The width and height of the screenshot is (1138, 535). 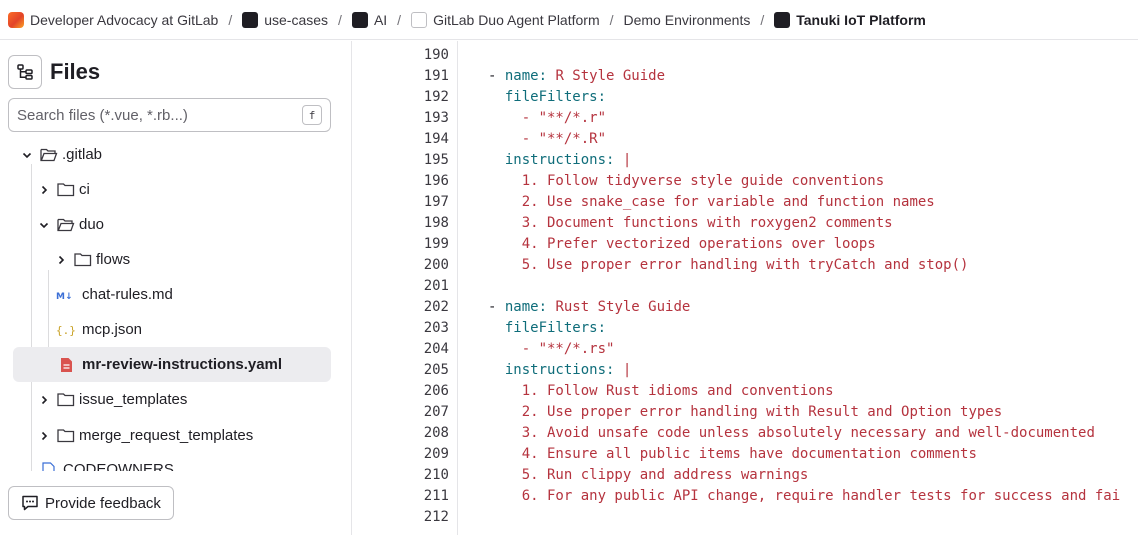 What do you see at coordinates (745, 516) in the screenshot?
I see `code-line: 212` at bounding box center [745, 516].